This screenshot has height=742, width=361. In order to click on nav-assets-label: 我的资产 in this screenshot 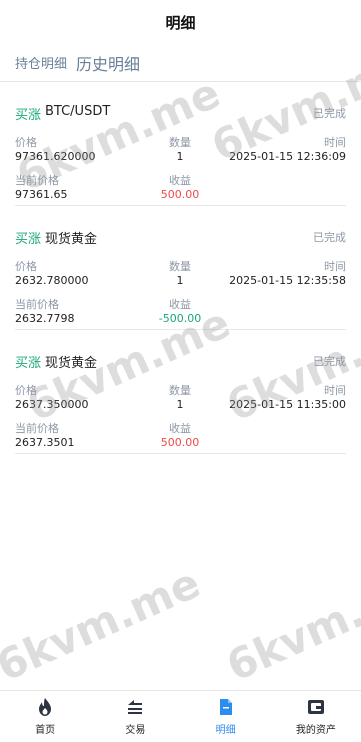, I will do `click(315, 730)`.